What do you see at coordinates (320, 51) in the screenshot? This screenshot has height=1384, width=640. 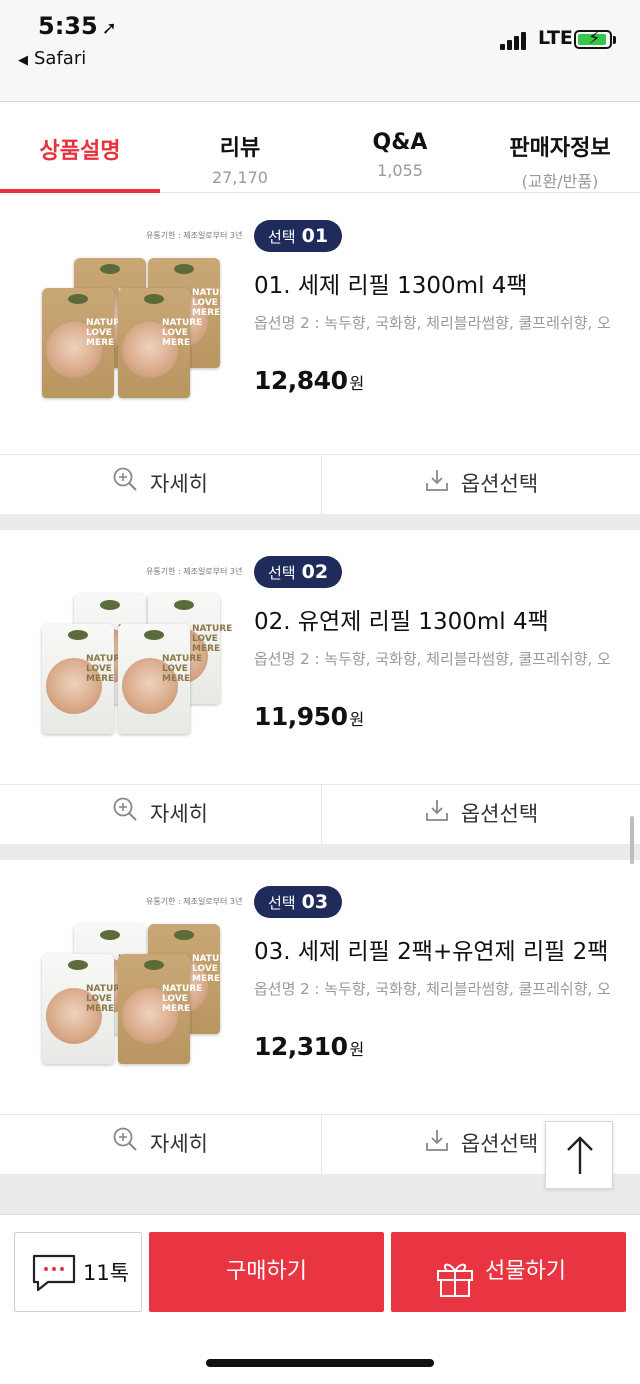 I see `status-bar: 5:35 ➚ ◀ Safari LTE ⚡` at bounding box center [320, 51].